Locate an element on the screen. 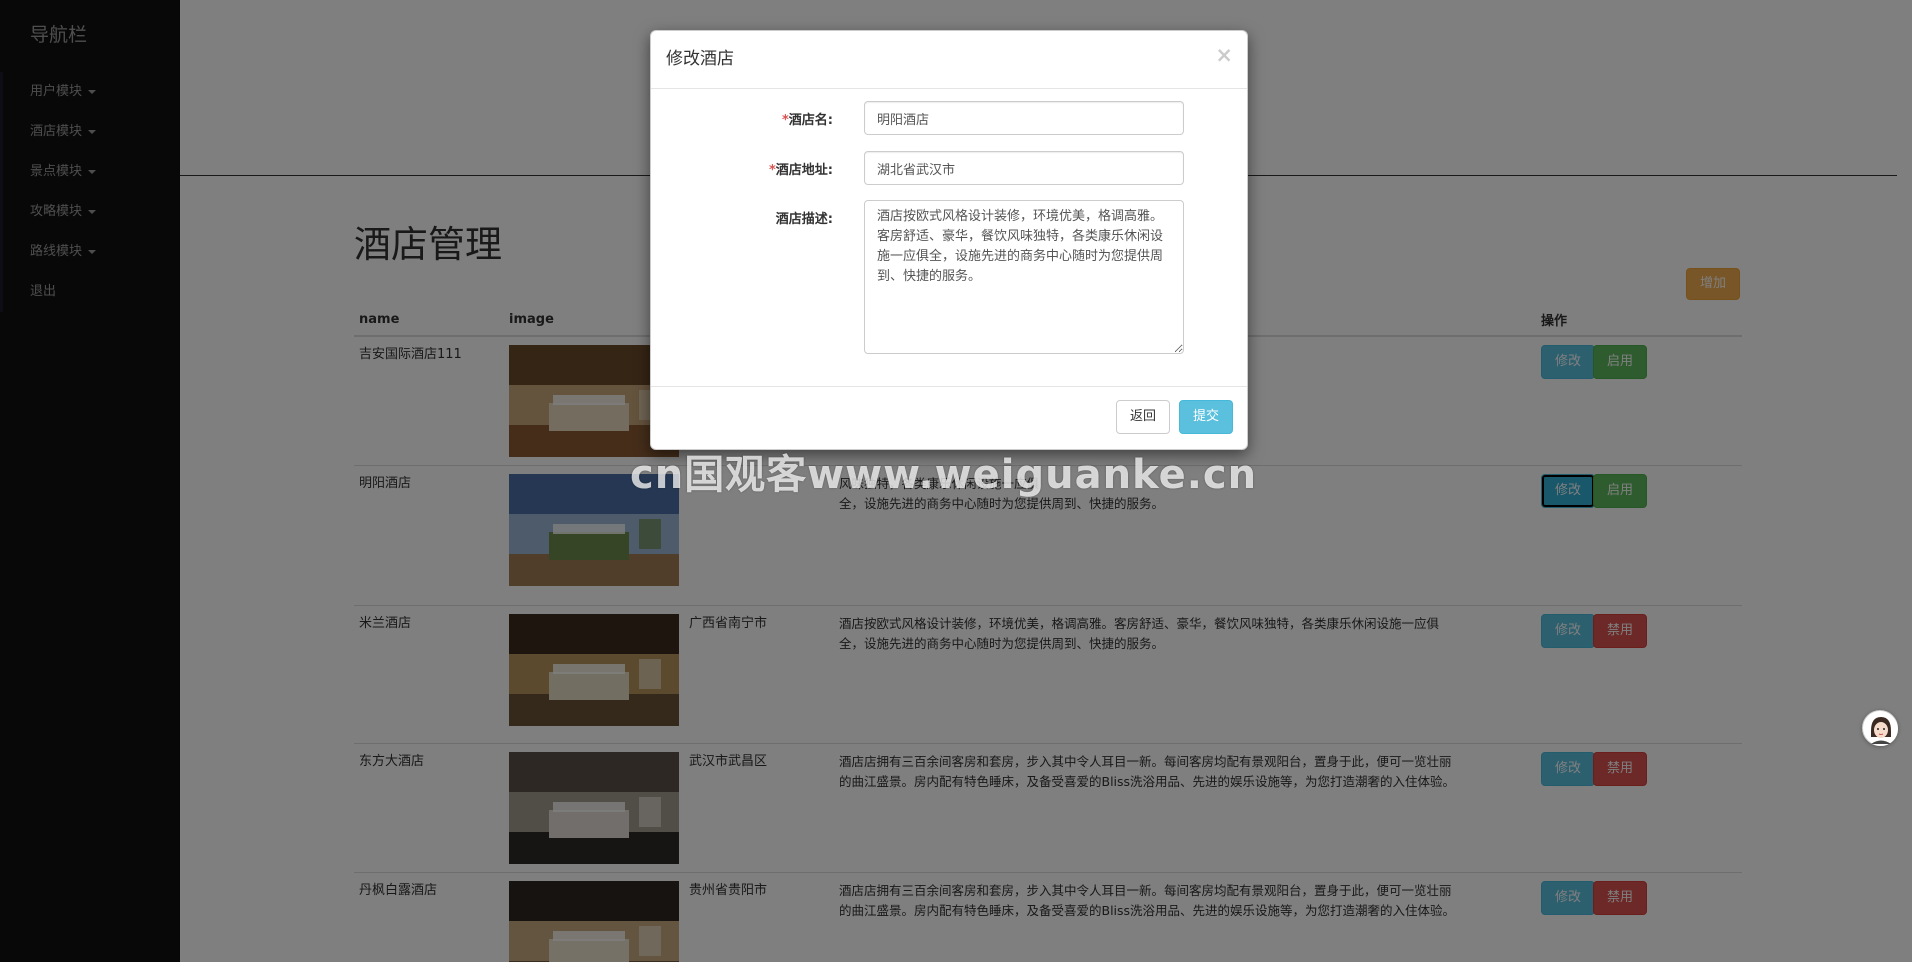 The height and width of the screenshot is (962, 1912). avatar-icon is located at coordinates (1881, 729).